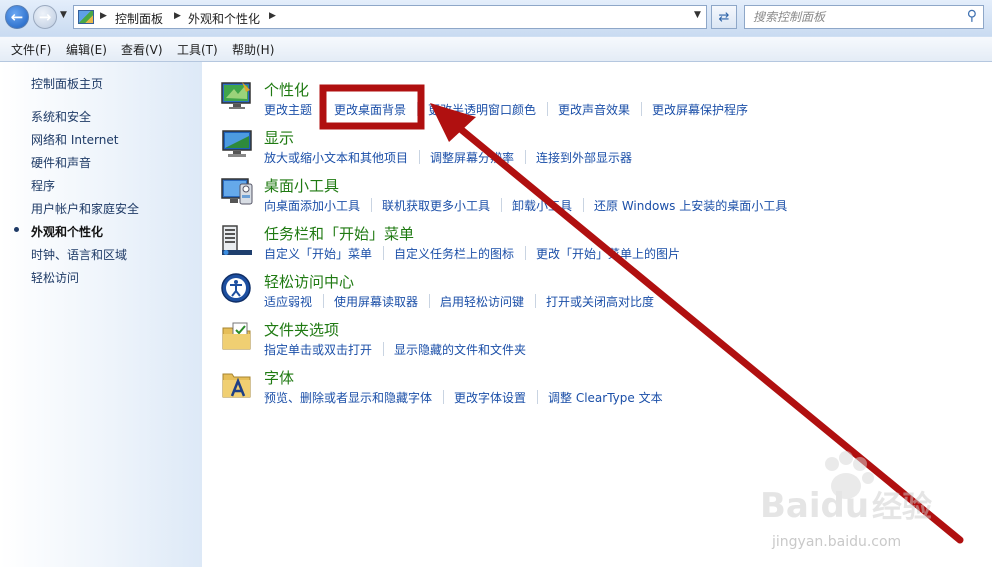 The height and width of the screenshot is (567, 992). I want to click on sidebar-item-ease-of-access: 轻松访问, so click(55, 277).